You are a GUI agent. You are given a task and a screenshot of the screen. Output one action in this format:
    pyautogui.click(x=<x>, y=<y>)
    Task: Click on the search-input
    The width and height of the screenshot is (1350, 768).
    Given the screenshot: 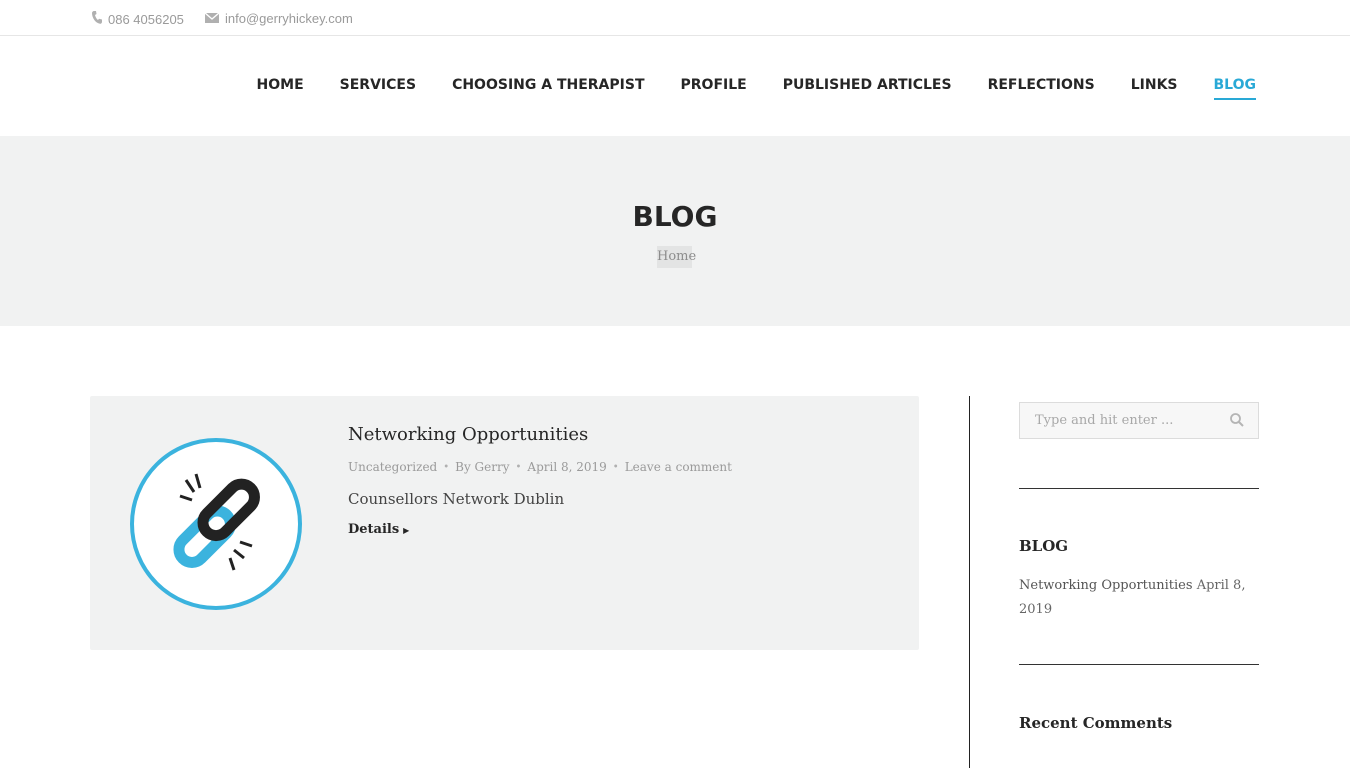 What is the action you would take?
    pyautogui.click(x=1120, y=420)
    